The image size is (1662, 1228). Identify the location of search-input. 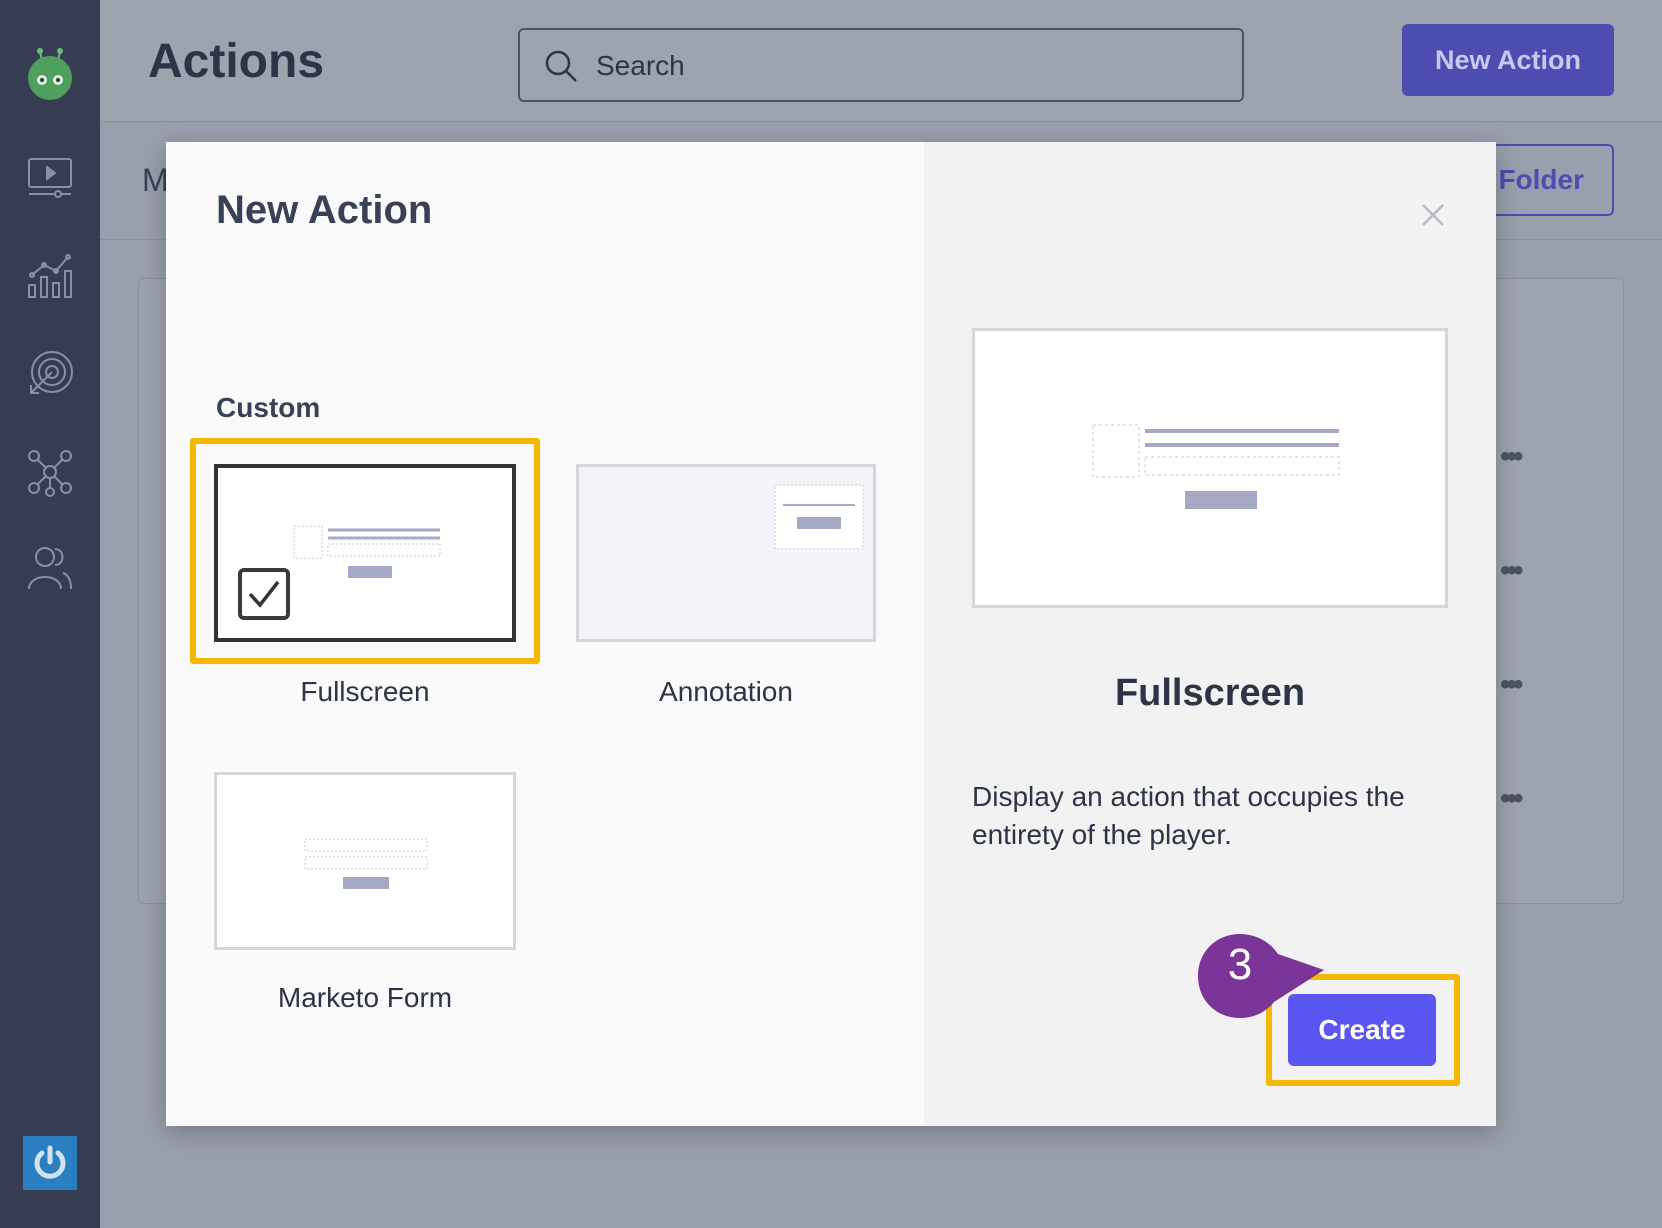
(896, 66).